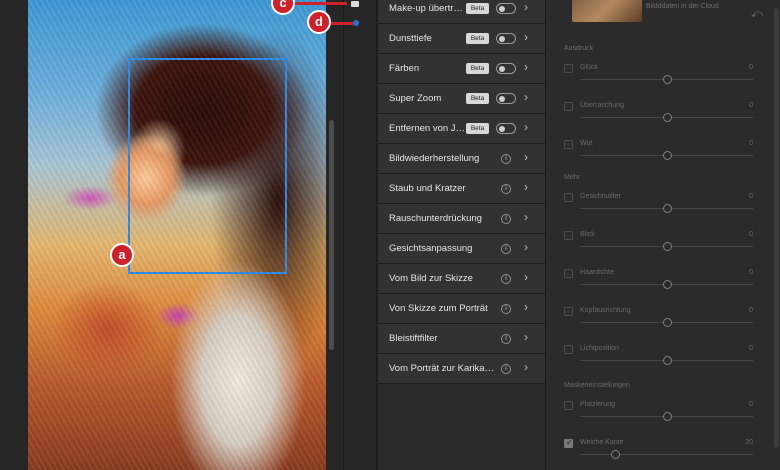 This screenshot has height=470, width=780. I want to click on filter-row: Staub und Kratzer ⇩ ›, so click(461, 189).